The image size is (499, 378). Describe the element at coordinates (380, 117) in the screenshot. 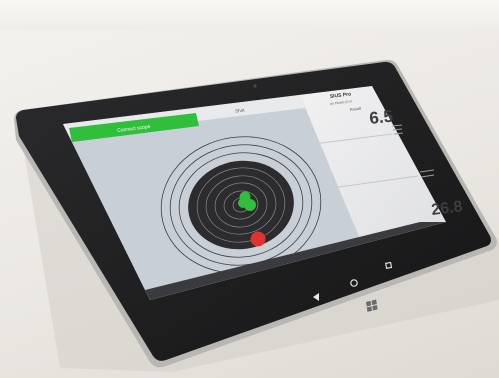

I see `score-value: 6.5` at that location.